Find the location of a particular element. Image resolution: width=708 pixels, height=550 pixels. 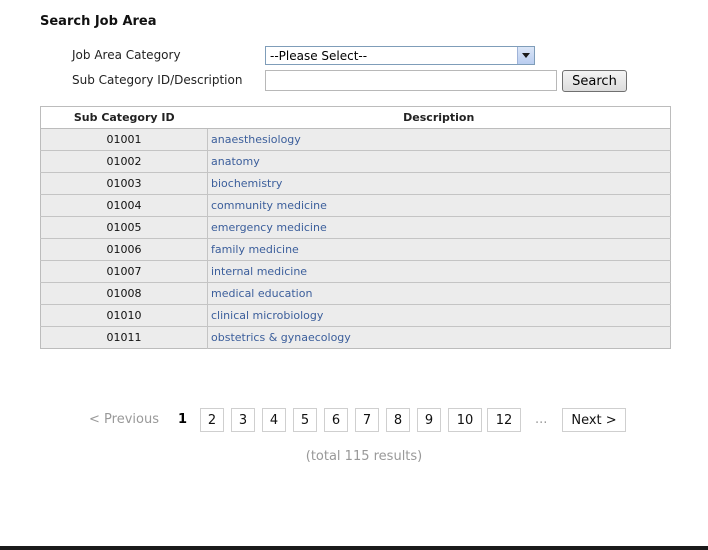

description-cell: biochemistry is located at coordinates (439, 183).